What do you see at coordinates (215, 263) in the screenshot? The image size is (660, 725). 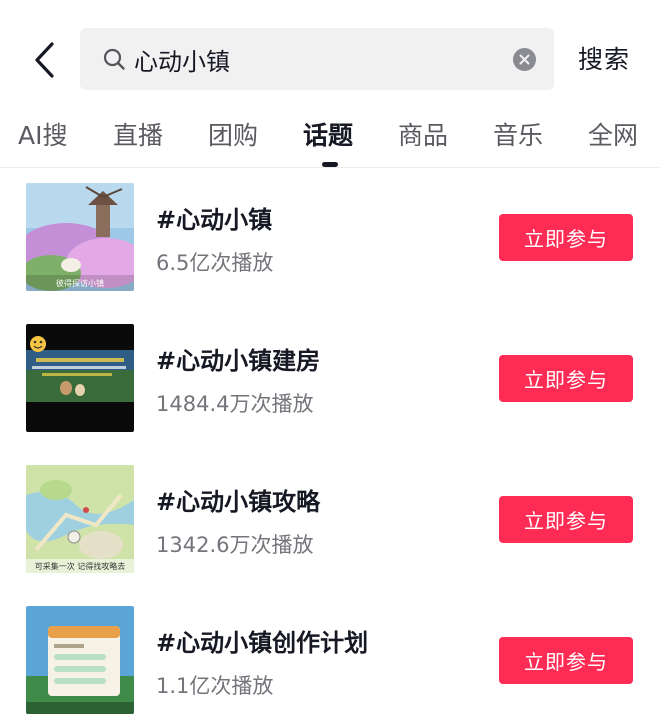 I see `topic-play-count: 6.5亿次播放` at bounding box center [215, 263].